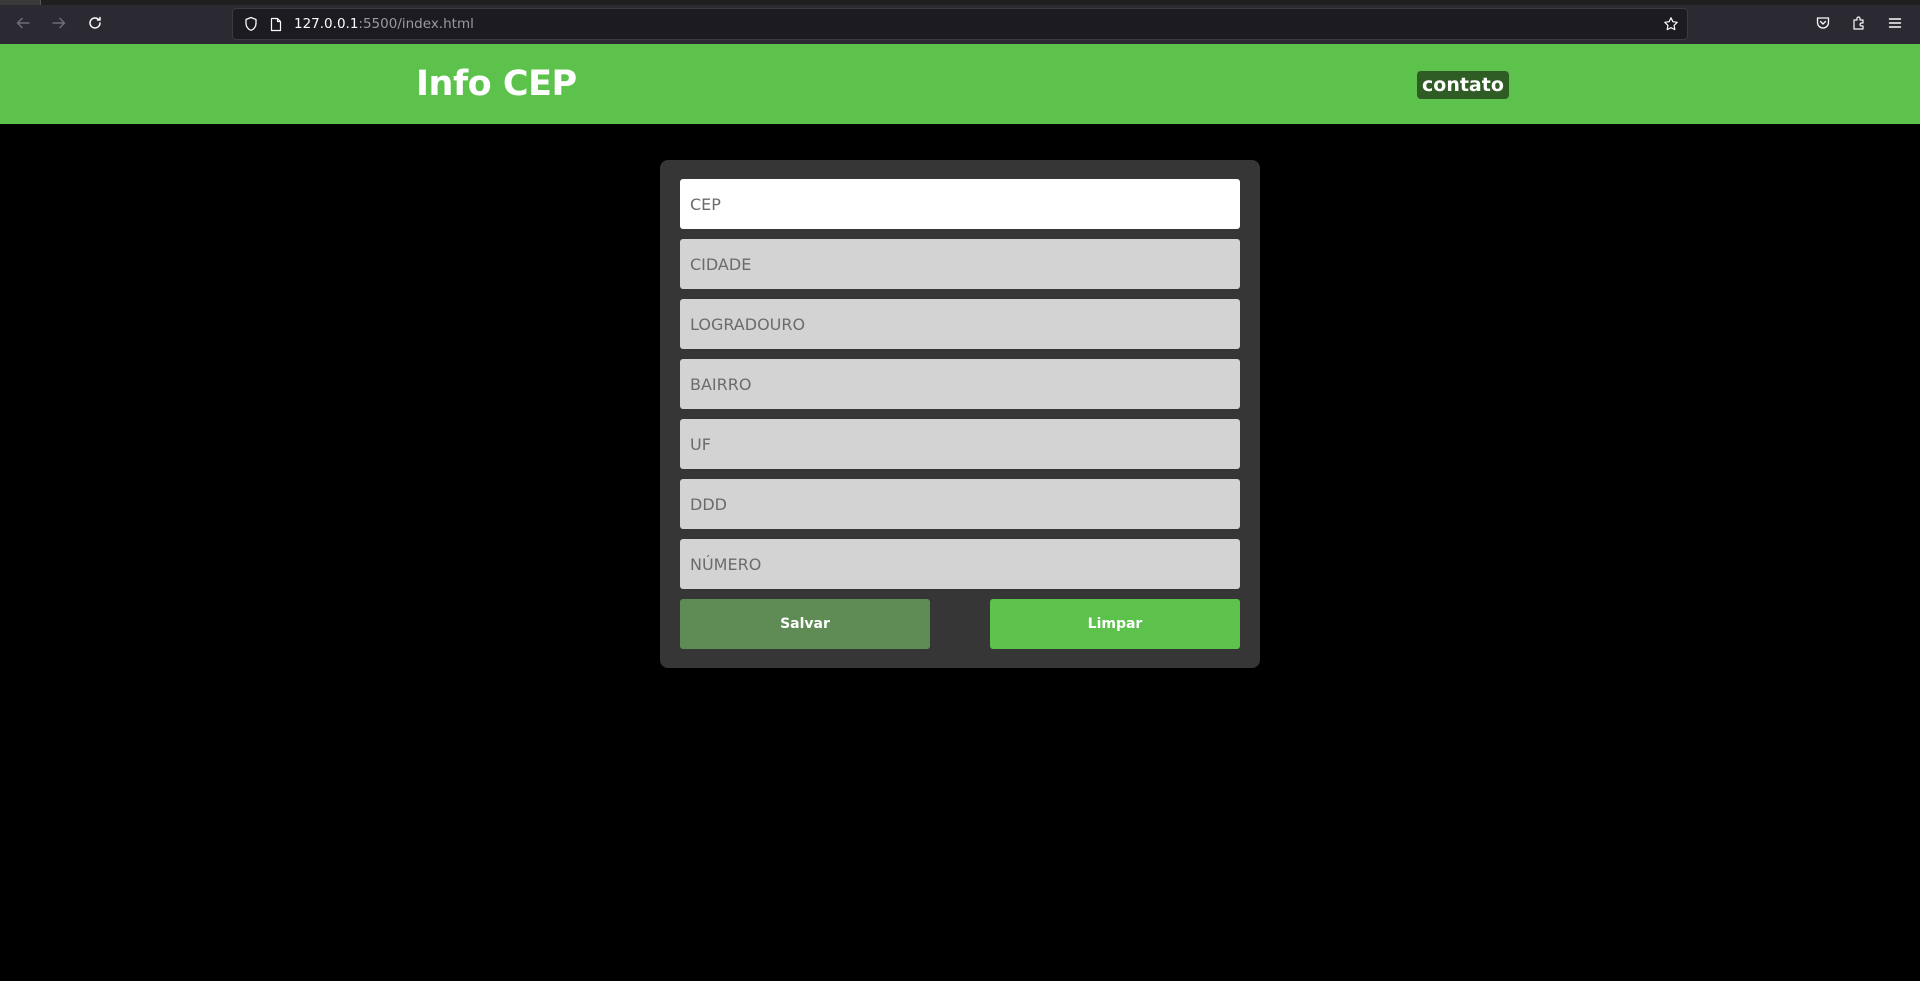  Describe the element at coordinates (416, 24) in the screenshot. I see `url-path: :5500/index.html` at that location.